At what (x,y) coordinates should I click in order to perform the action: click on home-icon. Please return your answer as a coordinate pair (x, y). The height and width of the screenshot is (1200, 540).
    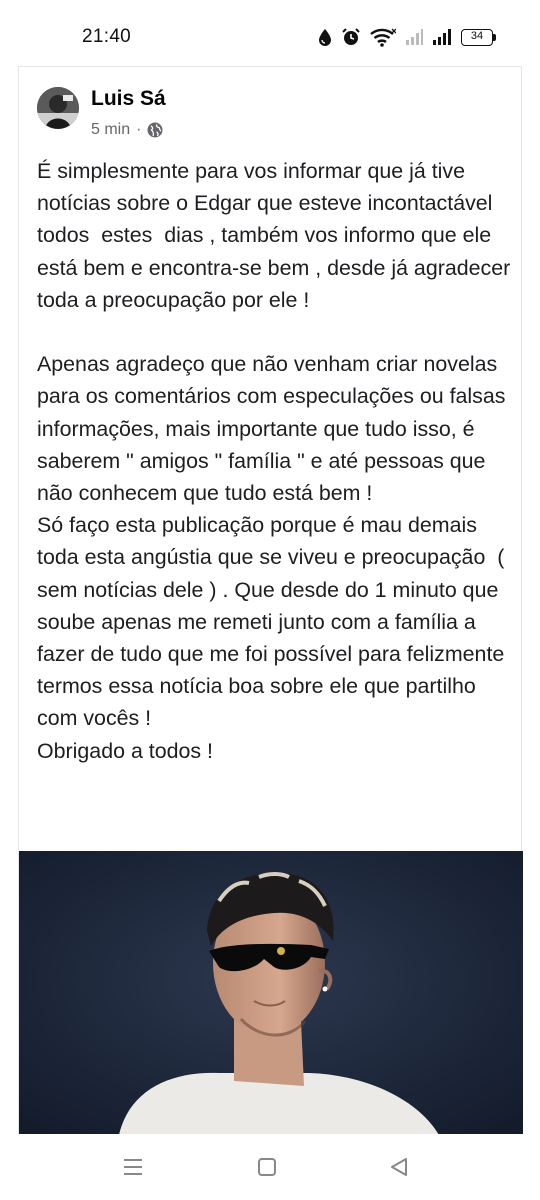
    Looking at the image, I should click on (267, 1167).